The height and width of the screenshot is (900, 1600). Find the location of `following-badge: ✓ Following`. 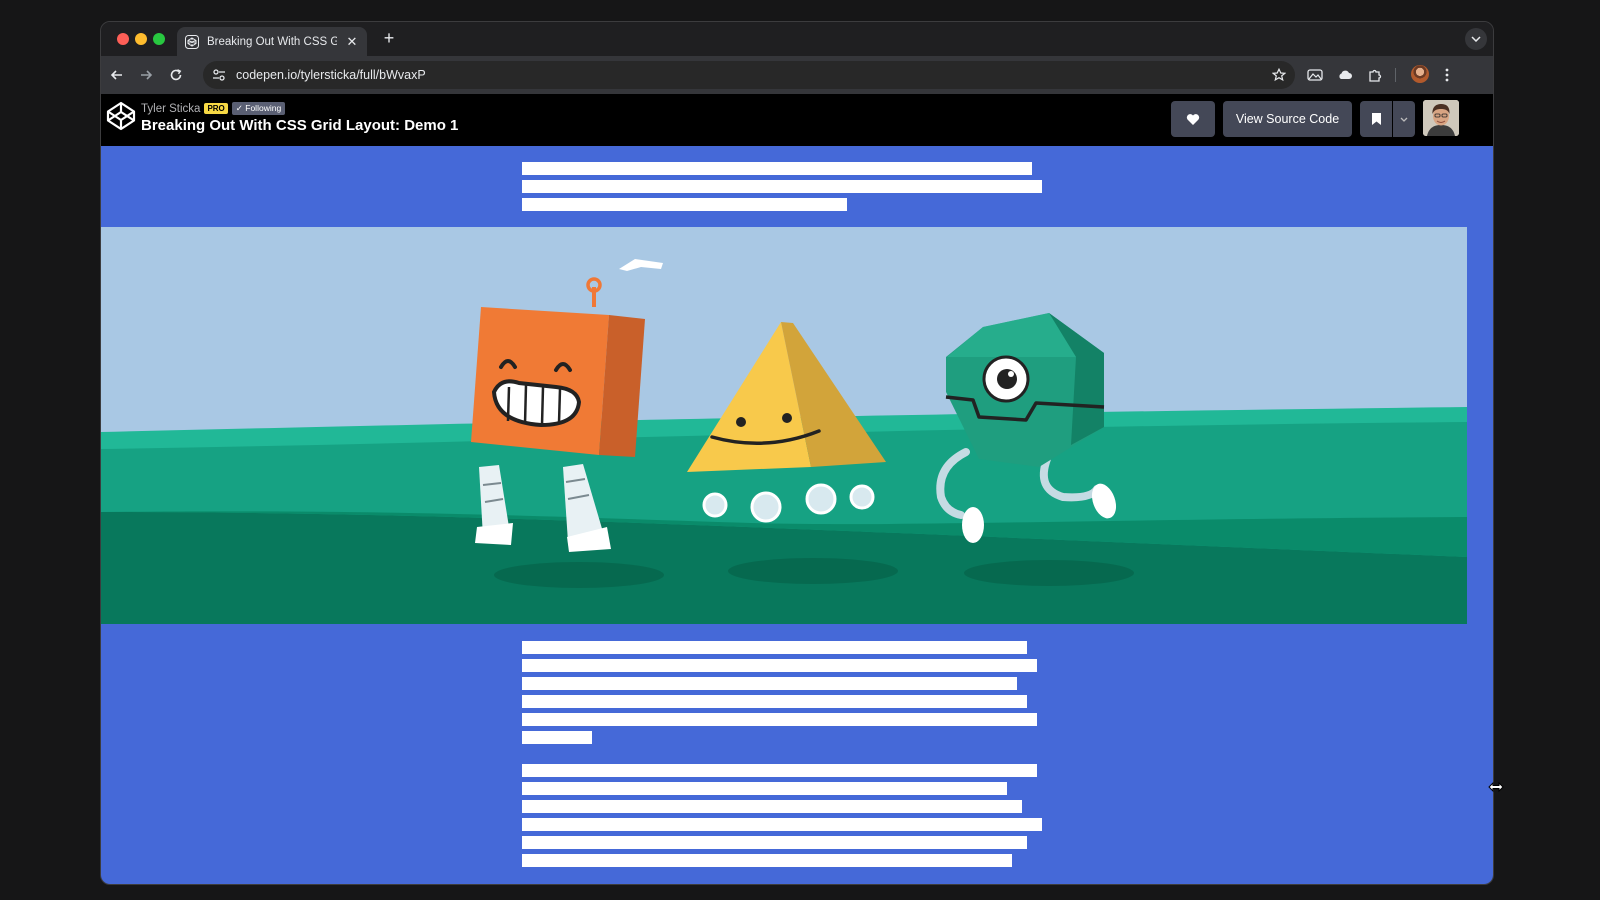

following-badge: ✓ Following is located at coordinates (258, 108).